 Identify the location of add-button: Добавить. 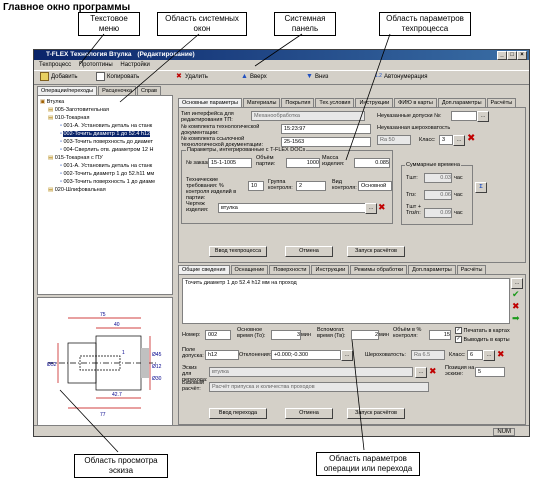
(59, 77).